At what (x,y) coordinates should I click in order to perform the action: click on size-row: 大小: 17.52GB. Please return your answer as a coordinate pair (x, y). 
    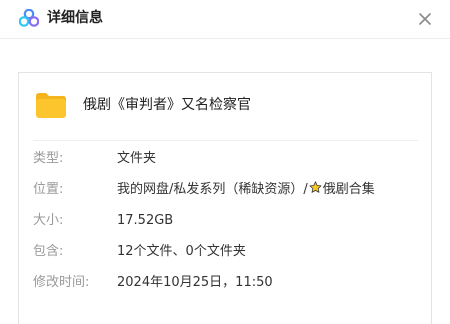
    Looking at the image, I should click on (233, 221).